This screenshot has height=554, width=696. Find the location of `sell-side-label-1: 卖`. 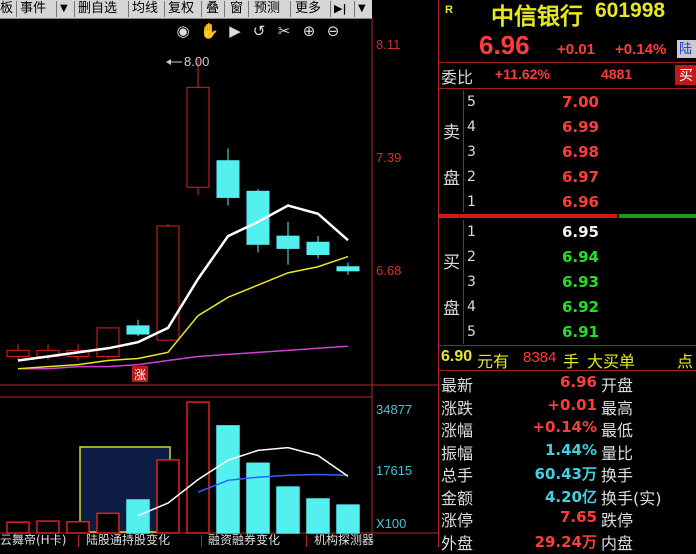

sell-side-label-1: 卖 is located at coordinates (451, 133).